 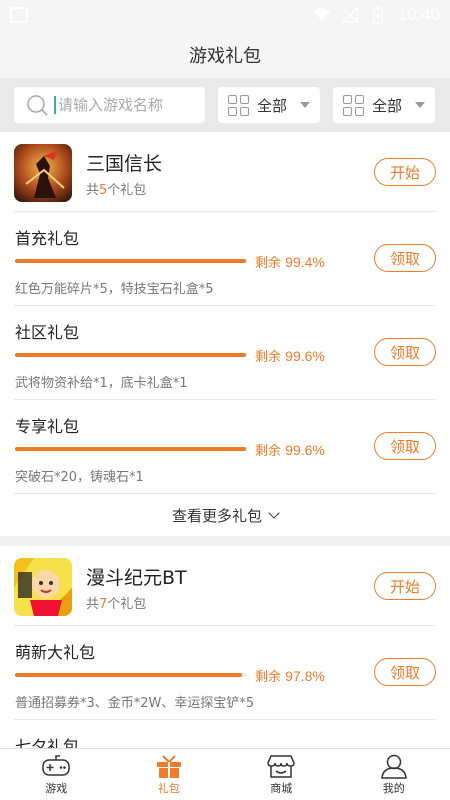 I want to click on gift-item: 社区礼包 剩余 99.6% 武将物资补给*1，底卡礼盒*1 领取, so click(x=225, y=353).